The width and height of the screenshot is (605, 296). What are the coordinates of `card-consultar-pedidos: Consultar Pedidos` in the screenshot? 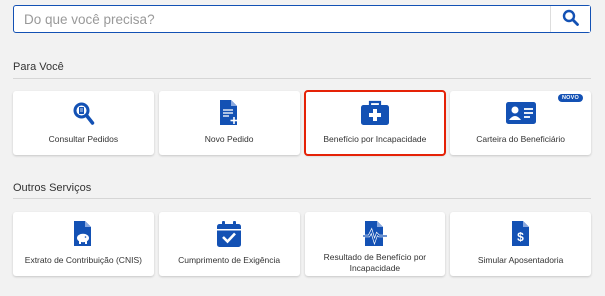 It's located at (83, 123).